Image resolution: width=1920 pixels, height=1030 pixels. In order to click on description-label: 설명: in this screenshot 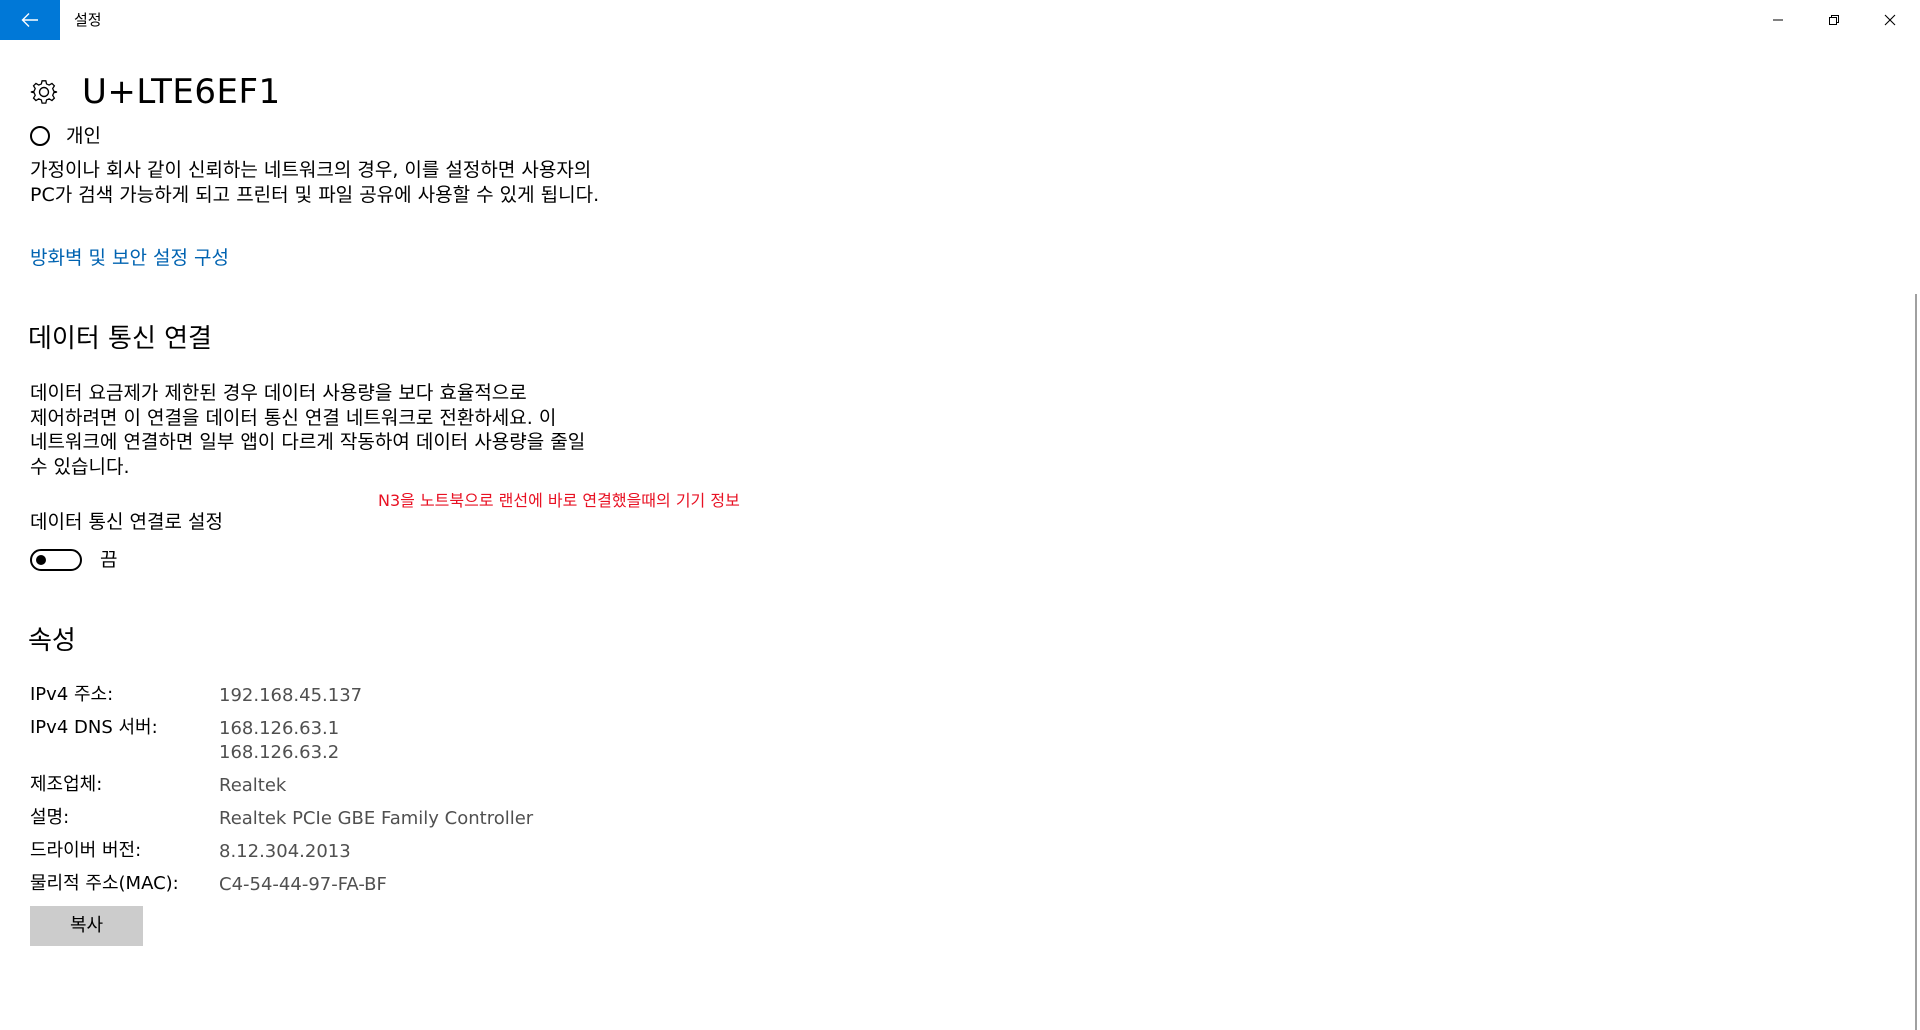, I will do `click(50, 817)`.